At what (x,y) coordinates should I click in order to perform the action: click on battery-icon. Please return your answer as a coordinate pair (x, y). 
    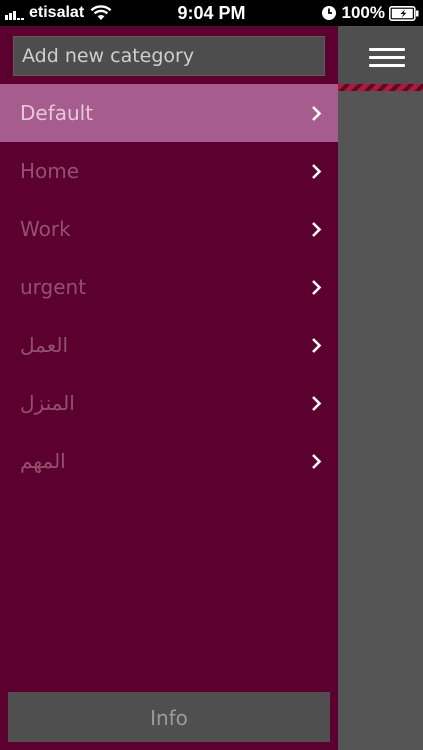
    Looking at the image, I should click on (404, 13).